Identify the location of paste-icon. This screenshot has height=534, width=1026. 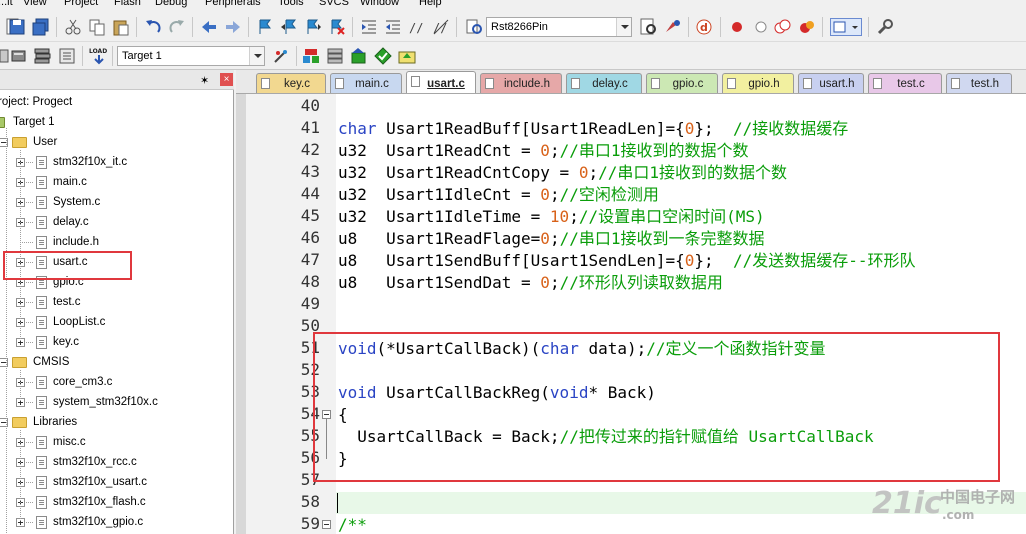
(121, 27).